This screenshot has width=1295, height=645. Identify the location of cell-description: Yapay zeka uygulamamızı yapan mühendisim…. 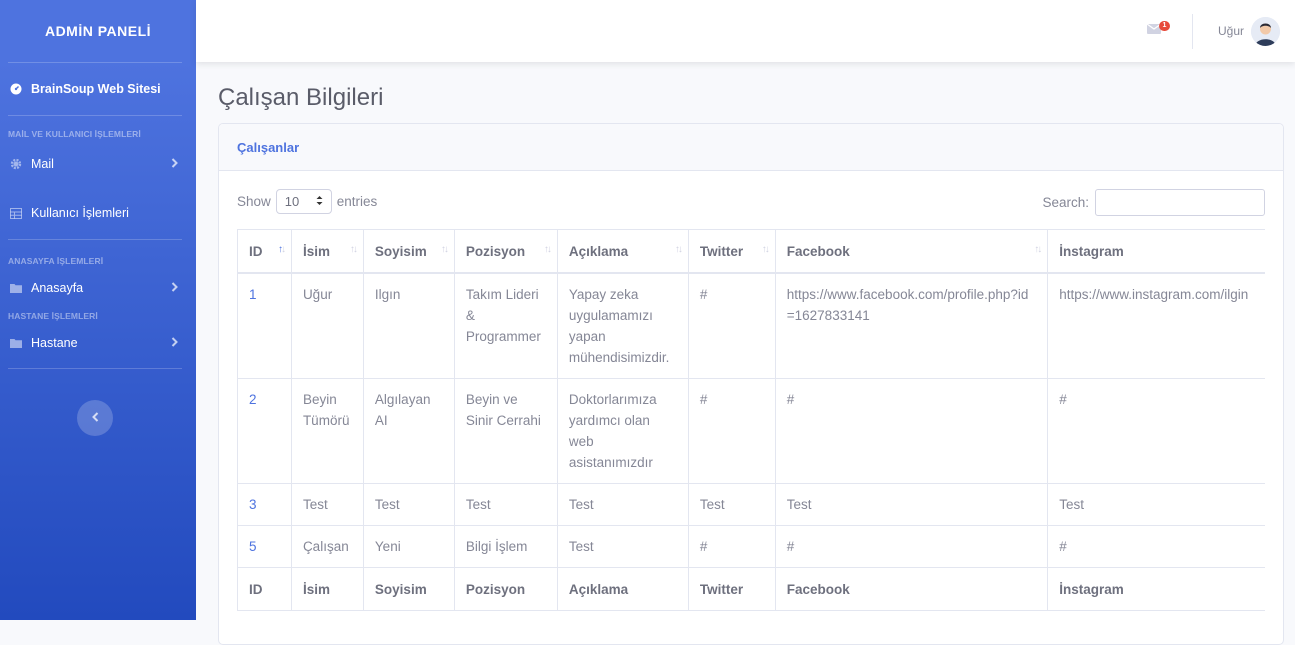
(622, 325).